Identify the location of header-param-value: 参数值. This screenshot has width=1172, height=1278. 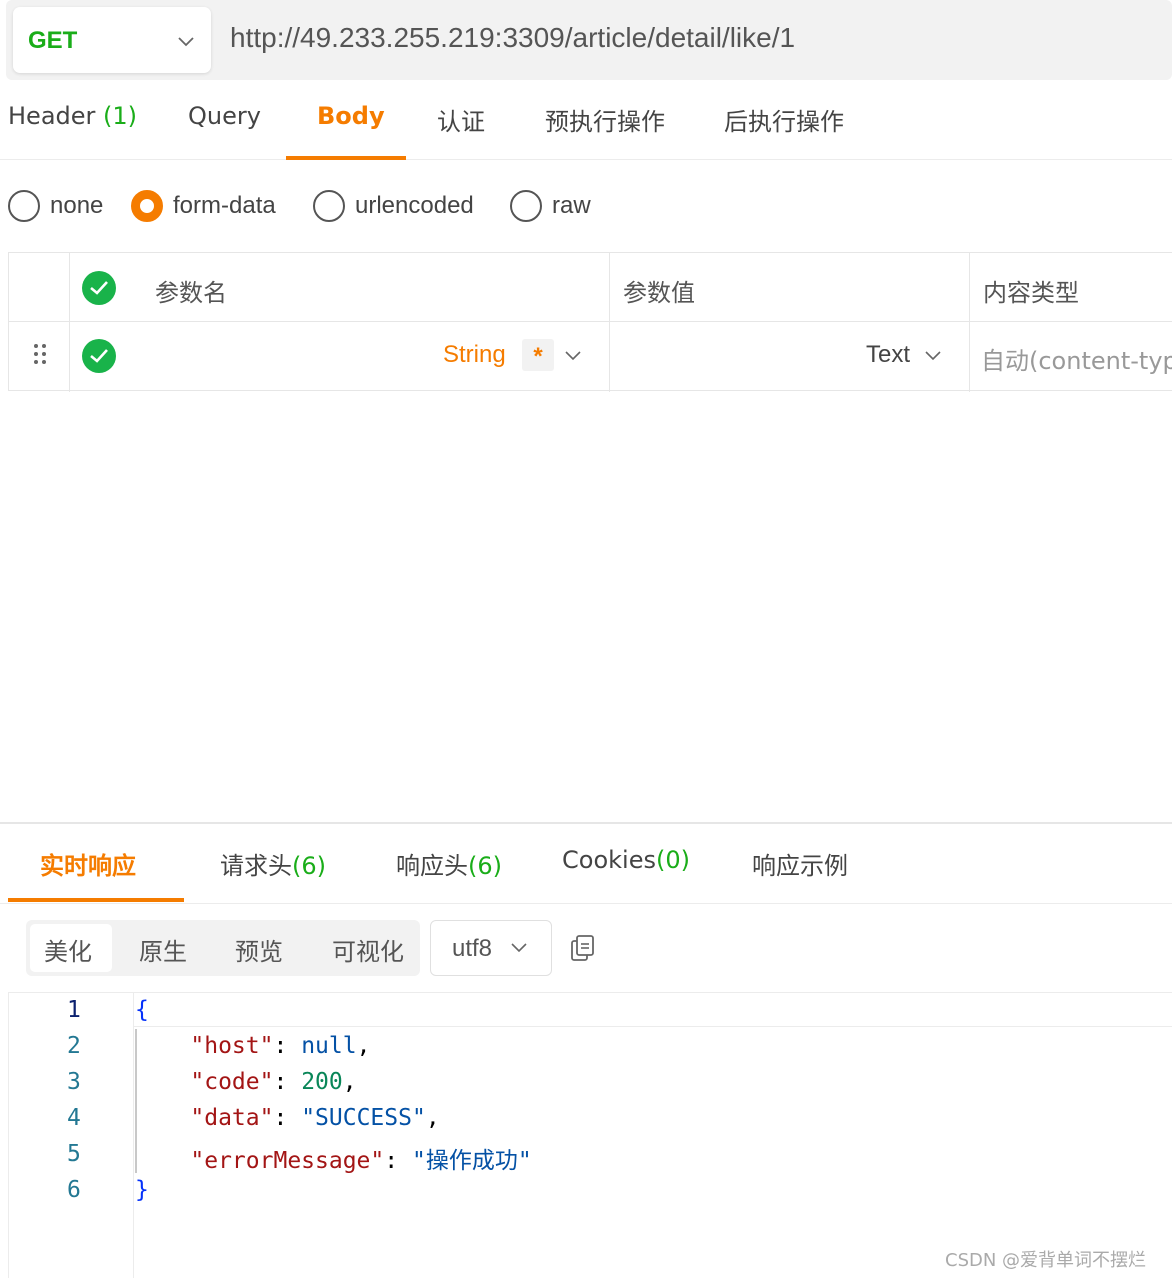
(659, 293).